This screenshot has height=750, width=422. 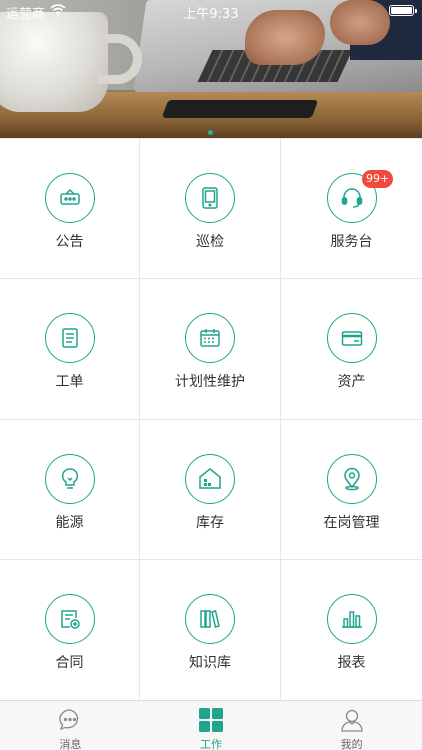 I want to click on banner-phone, so click(x=240, y=109).